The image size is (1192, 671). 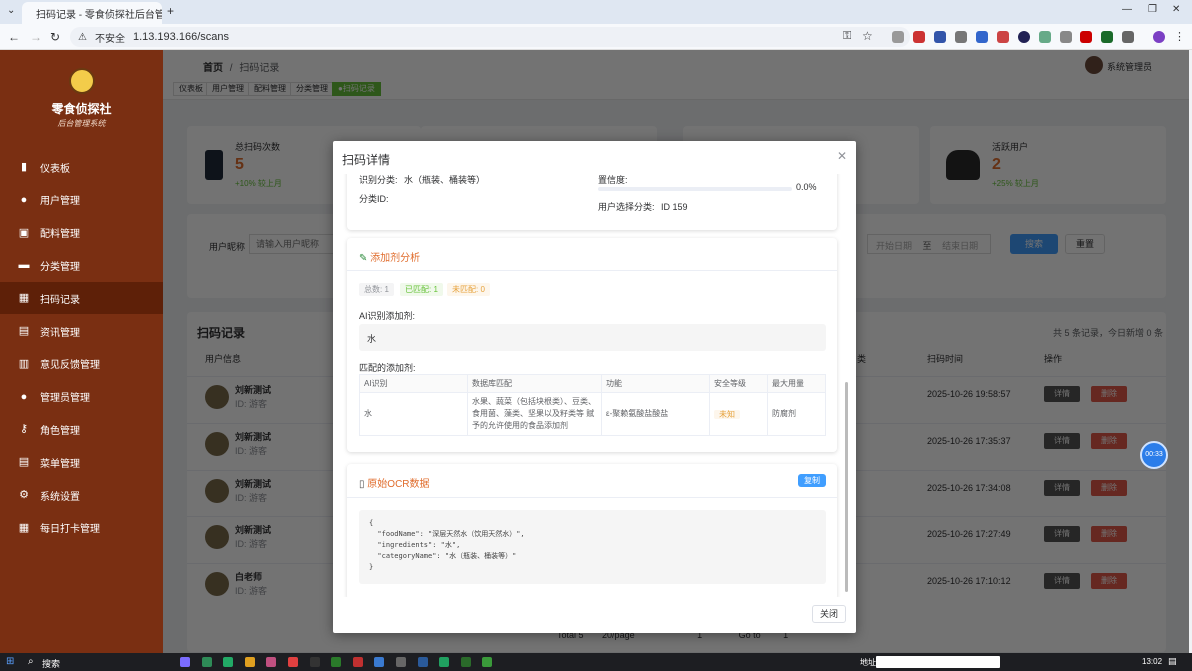 I want to click on tag-ingredients: 配料管理, so click(x=270, y=89).